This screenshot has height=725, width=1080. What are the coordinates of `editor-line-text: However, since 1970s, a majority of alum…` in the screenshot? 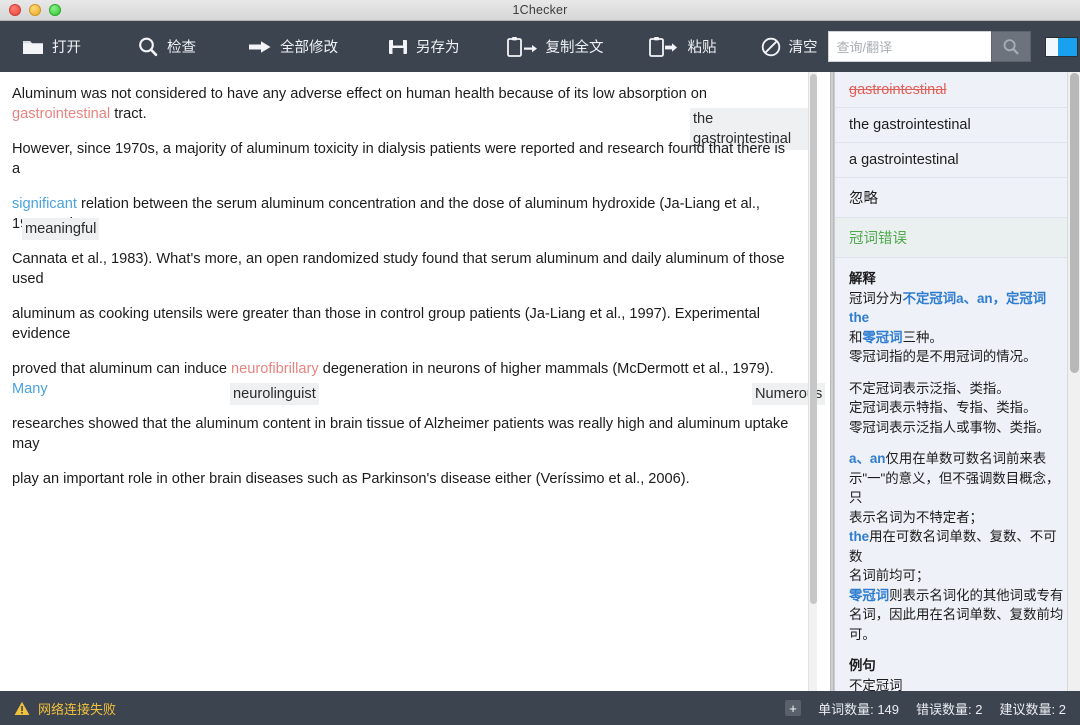 It's located at (403, 159).